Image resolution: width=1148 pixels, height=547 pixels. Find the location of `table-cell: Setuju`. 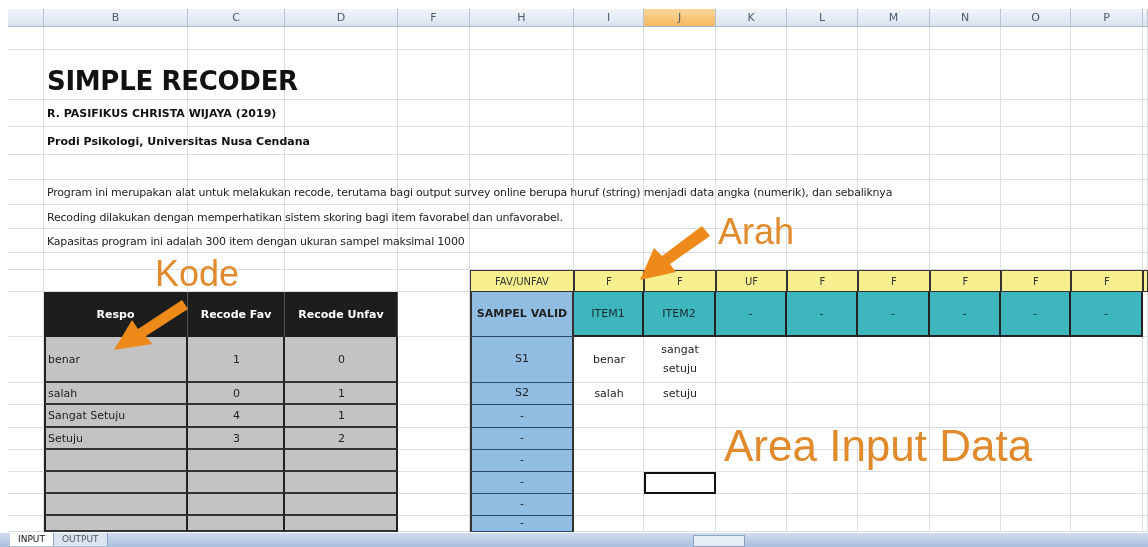

table-cell: Setuju is located at coordinates (116, 439).